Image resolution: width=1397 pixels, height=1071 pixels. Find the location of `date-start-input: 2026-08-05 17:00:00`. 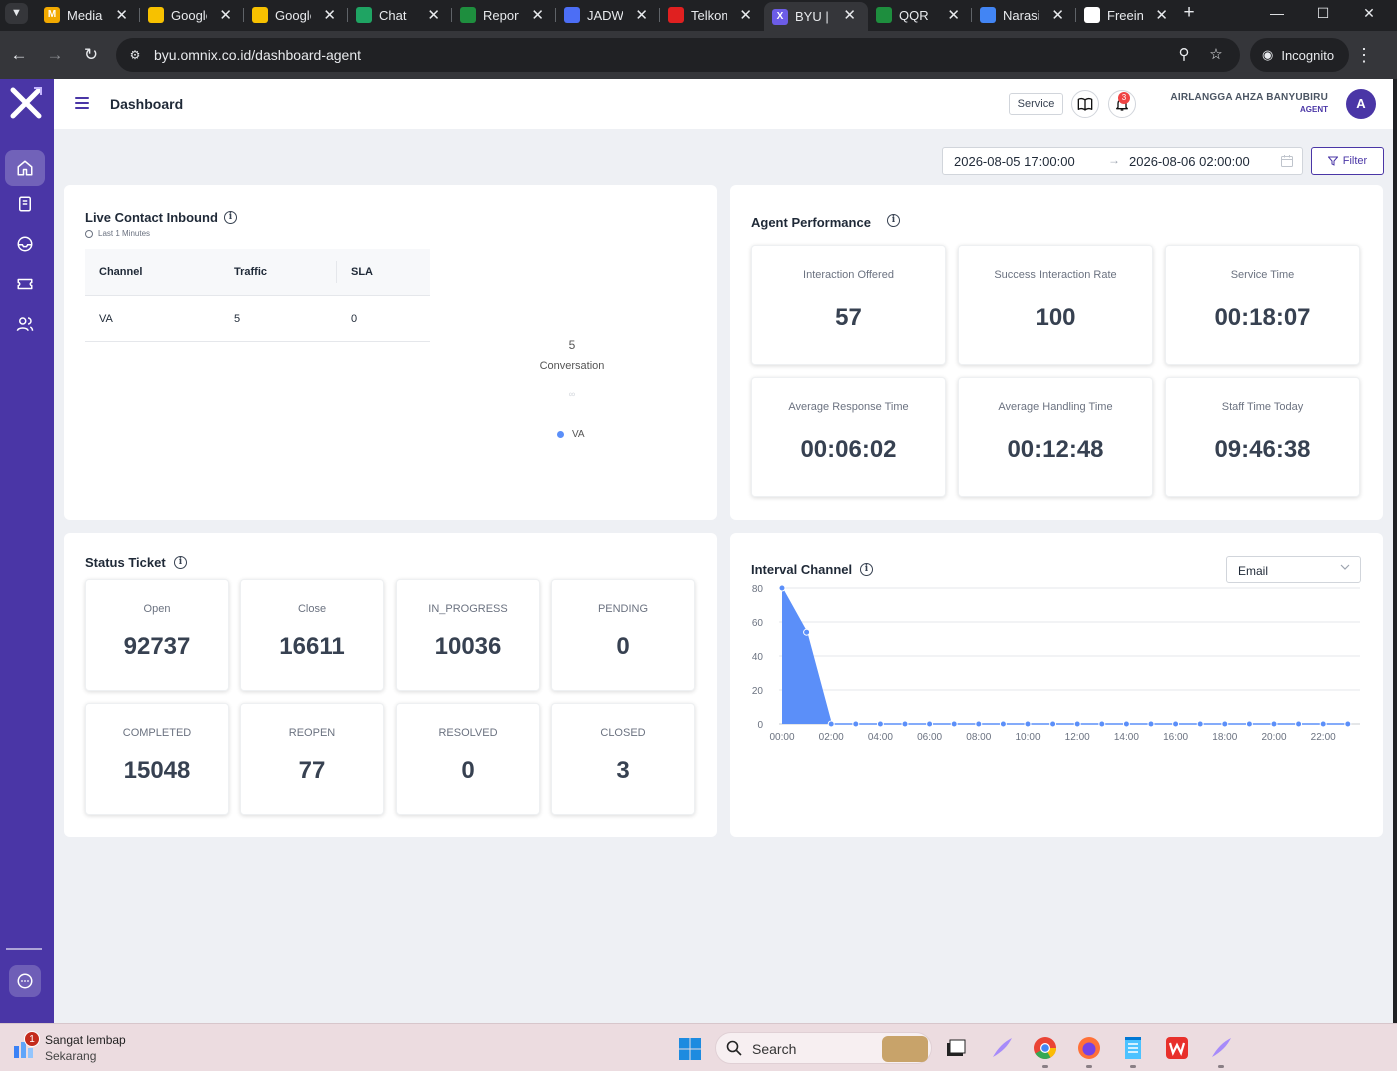

date-start-input: 2026-08-05 17:00:00 is located at coordinates (1014, 161).